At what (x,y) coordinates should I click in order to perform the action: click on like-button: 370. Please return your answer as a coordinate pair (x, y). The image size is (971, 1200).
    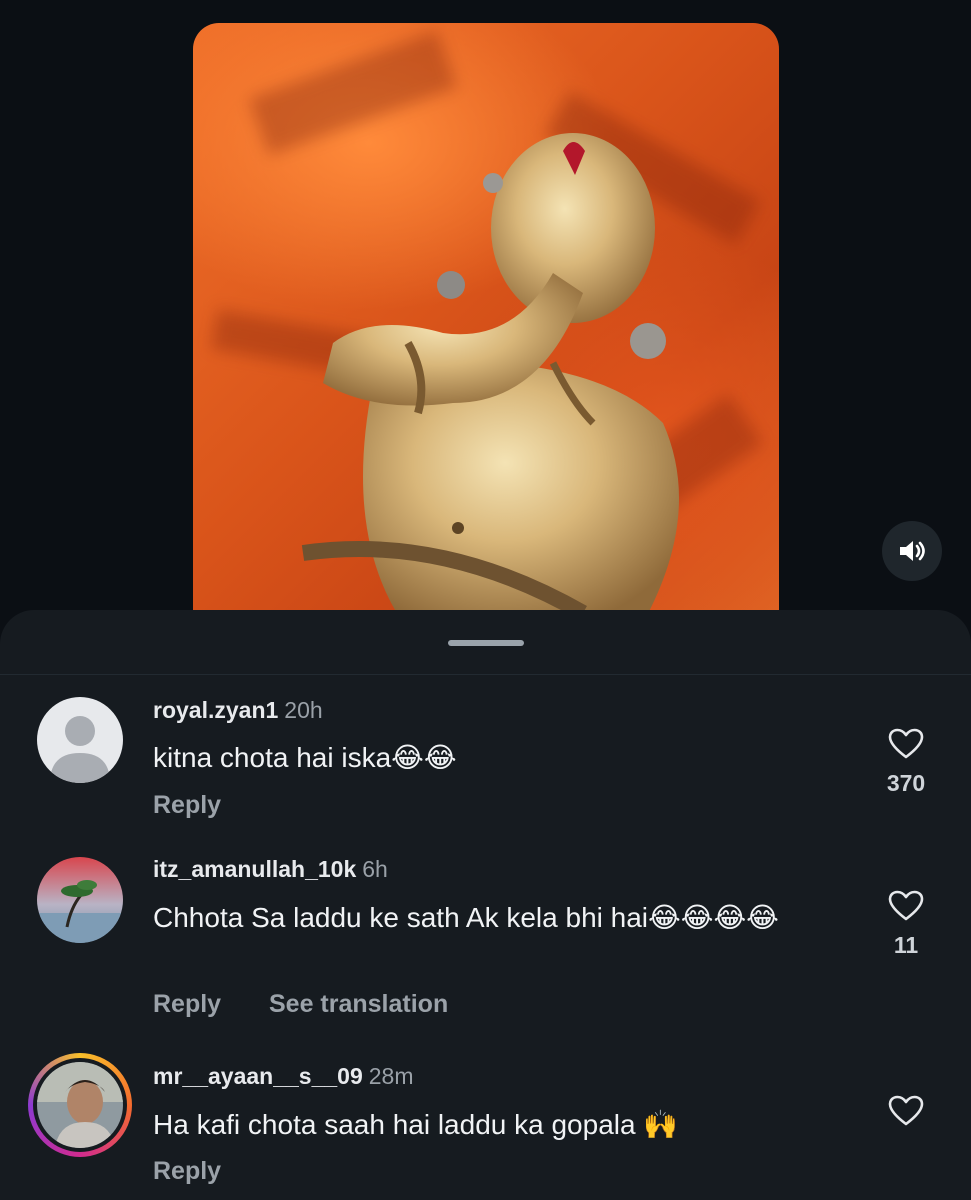
    Looking at the image, I should click on (906, 762).